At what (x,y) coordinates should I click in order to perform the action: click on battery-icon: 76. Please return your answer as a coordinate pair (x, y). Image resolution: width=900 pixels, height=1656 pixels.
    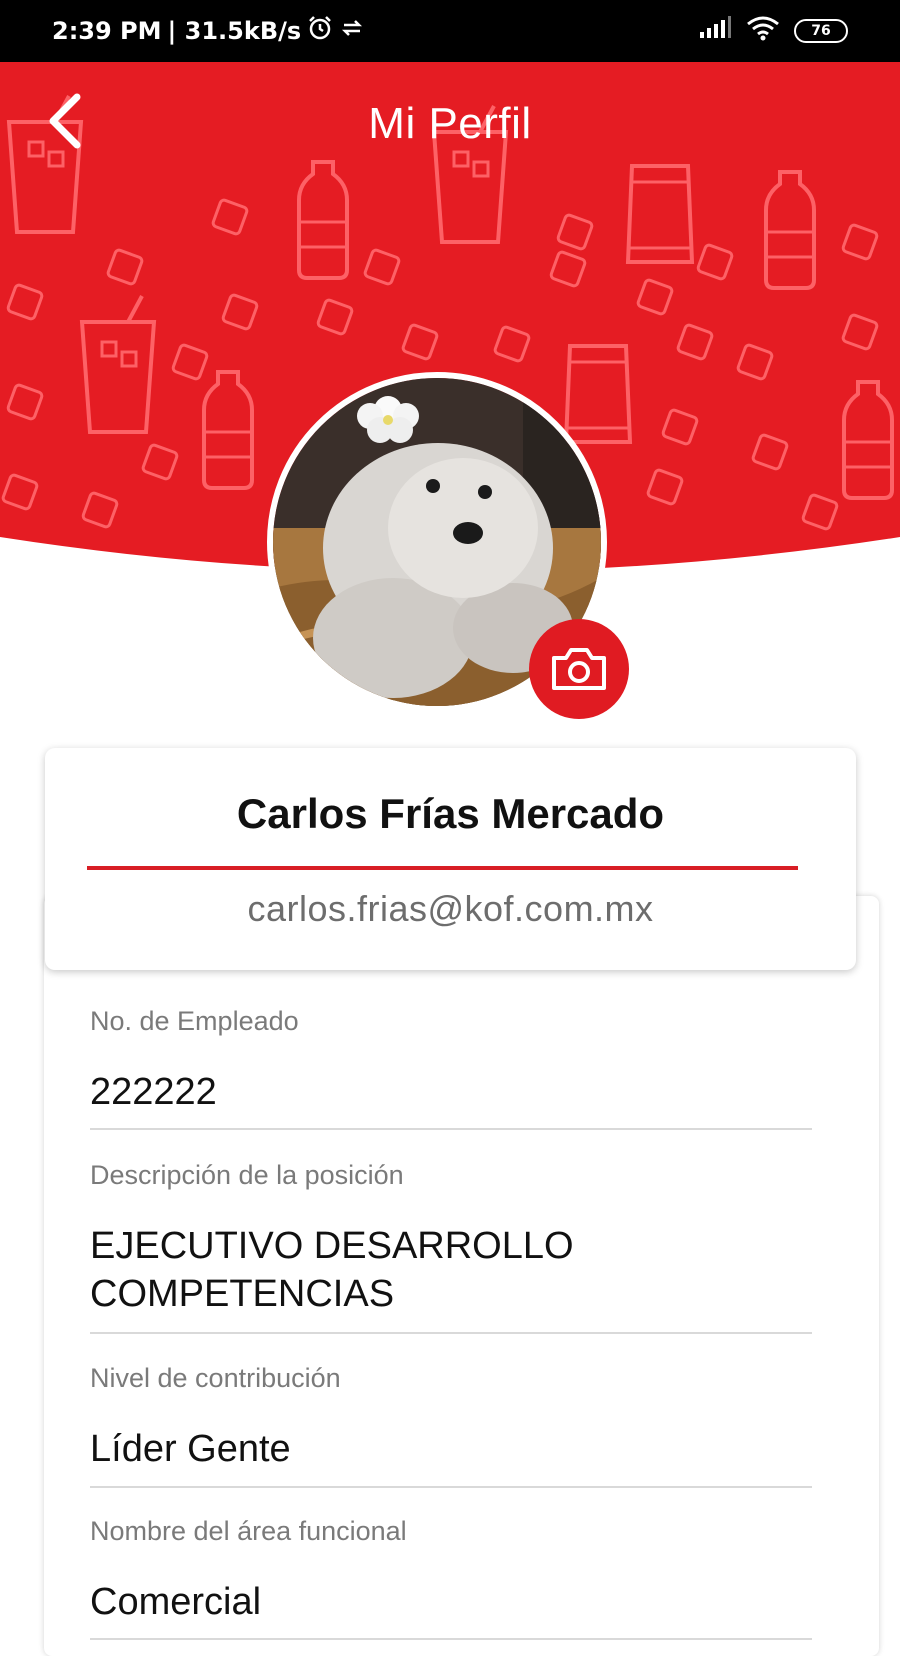
    Looking at the image, I should click on (821, 31).